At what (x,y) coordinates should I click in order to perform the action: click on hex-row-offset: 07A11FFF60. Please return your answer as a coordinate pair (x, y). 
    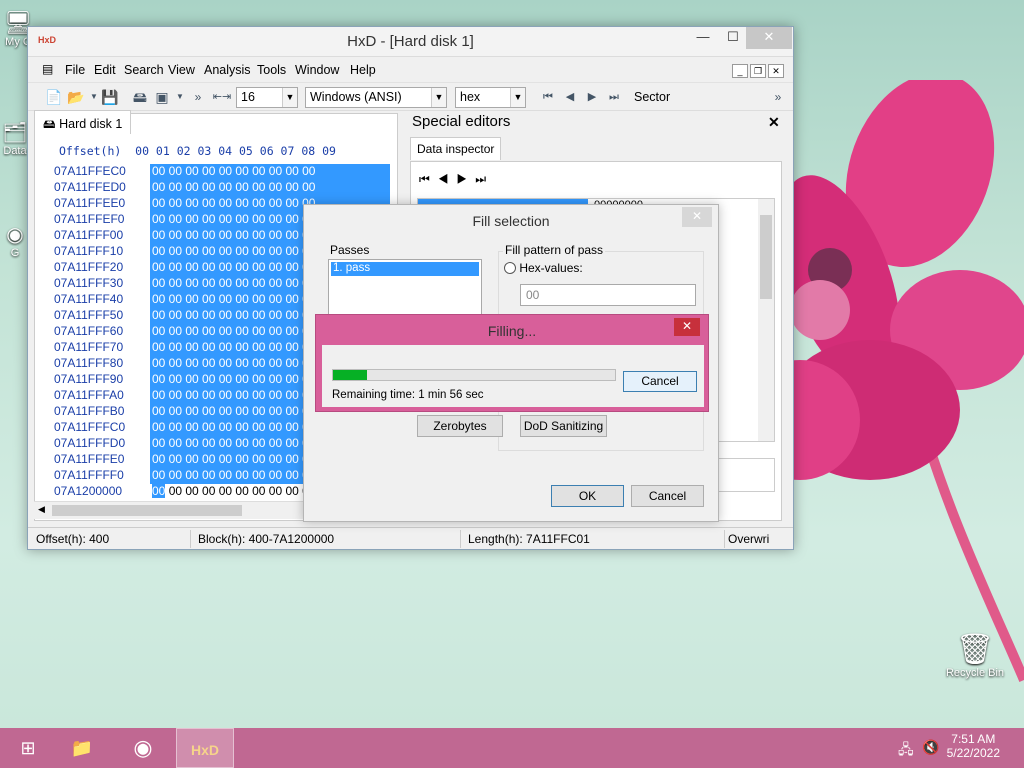
    Looking at the image, I should click on (89, 331).